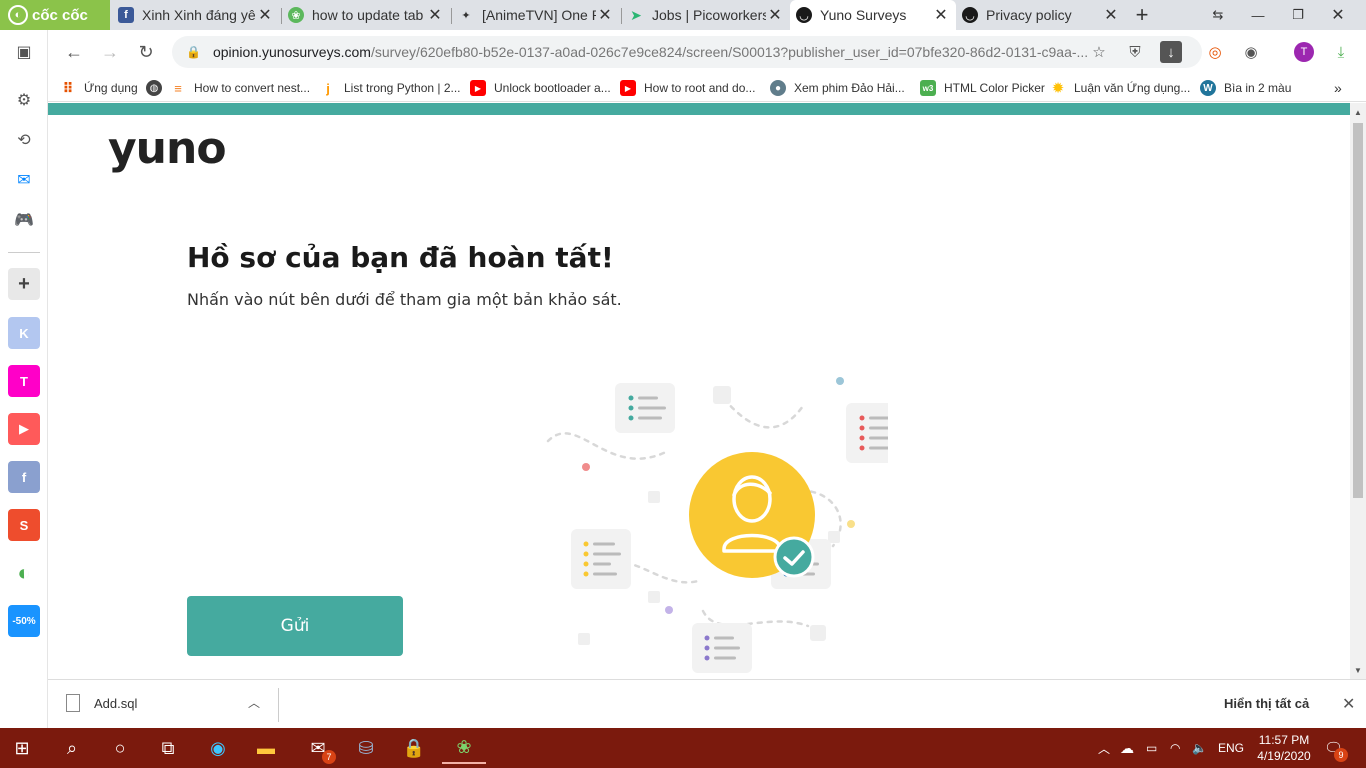 Image resolution: width=1366 pixels, height=768 pixels. What do you see at coordinates (1358, 670) in the screenshot?
I see `scroll-down-icon: ▼` at bounding box center [1358, 670].